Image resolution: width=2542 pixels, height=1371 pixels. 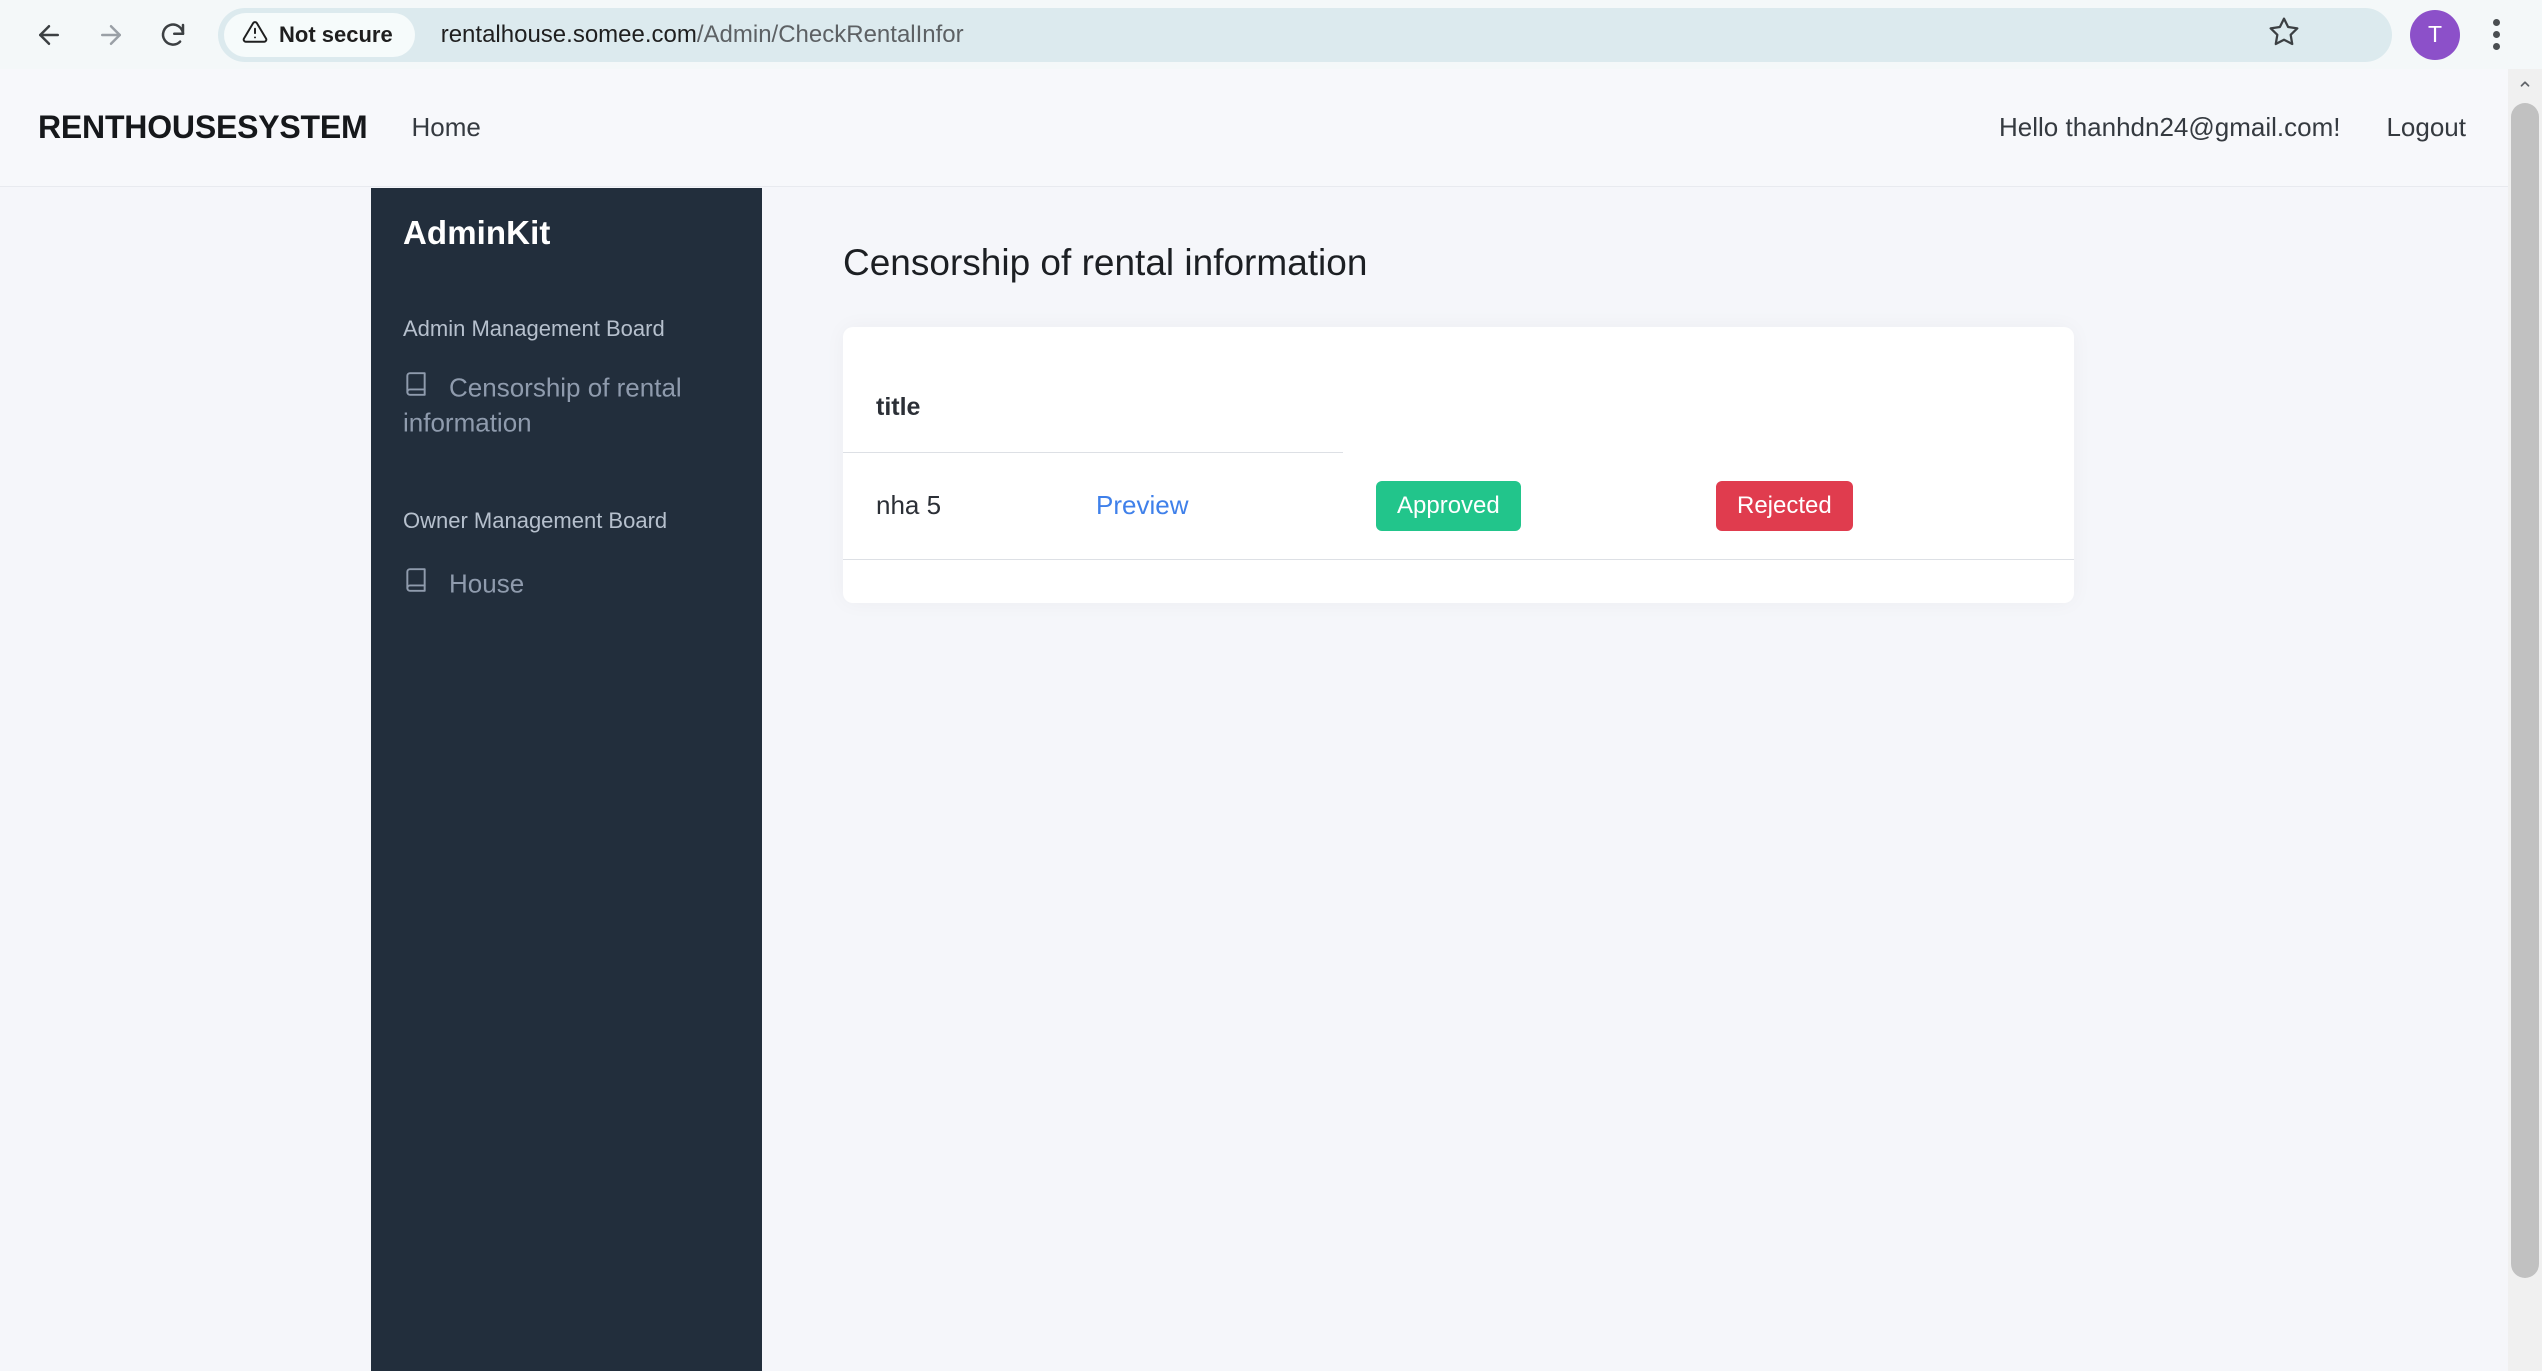 I want to click on rental-table: title nha 5 Preview Approved Rejected, so click(x=1458, y=464).